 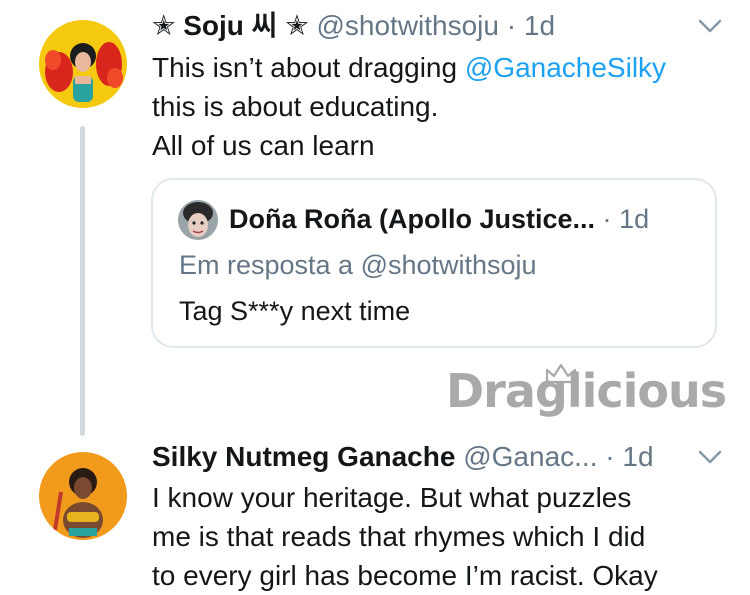 What do you see at coordinates (83, 64) in the screenshot?
I see `soju-avatar` at bounding box center [83, 64].